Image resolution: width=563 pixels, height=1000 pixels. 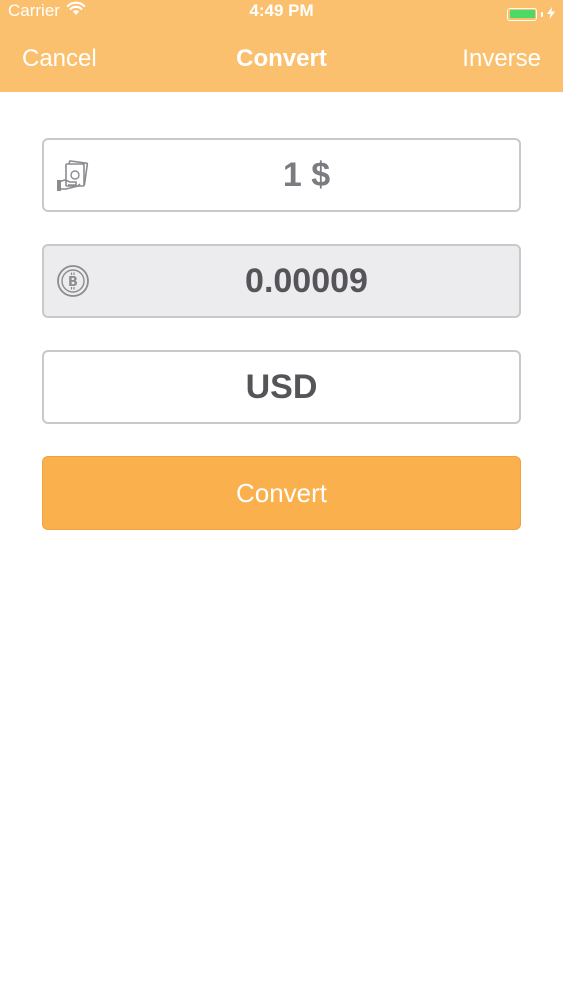 I want to click on result-value: 0.00009, so click(x=306, y=280).